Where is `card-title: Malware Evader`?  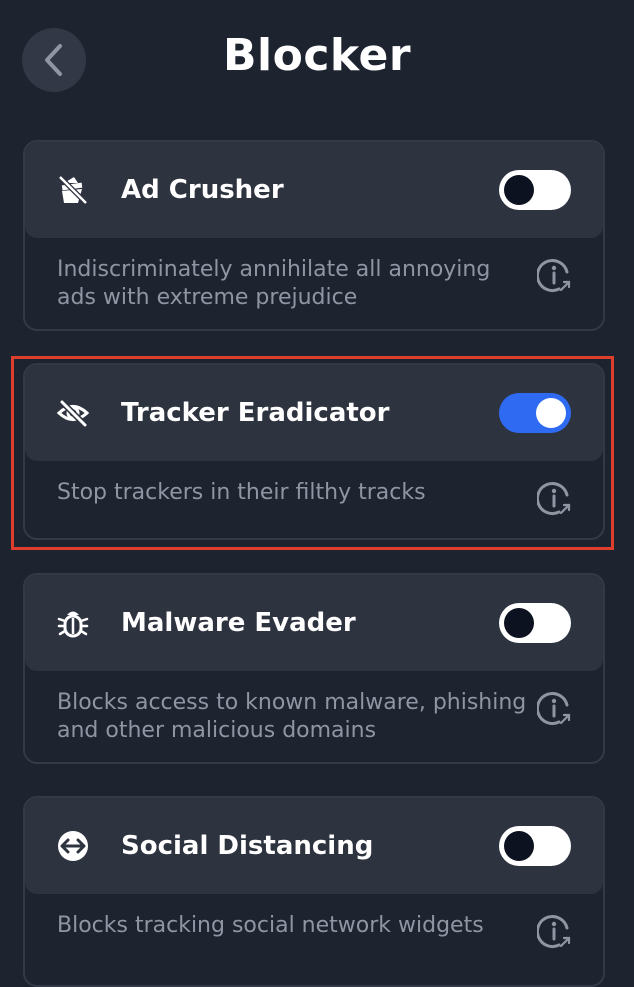
card-title: Malware Evader is located at coordinates (238, 623).